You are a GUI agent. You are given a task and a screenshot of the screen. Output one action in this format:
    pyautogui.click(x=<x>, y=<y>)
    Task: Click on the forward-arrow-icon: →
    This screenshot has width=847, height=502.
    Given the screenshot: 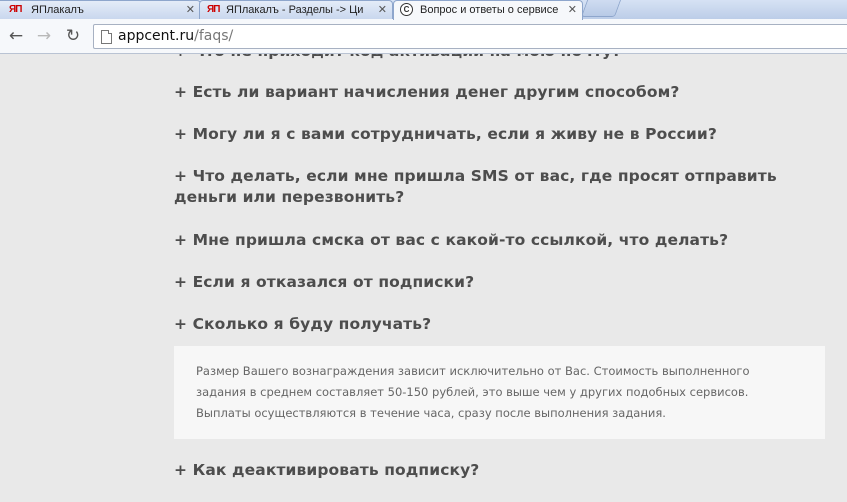 What is the action you would take?
    pyautogui.click(x=44, y=36)
    